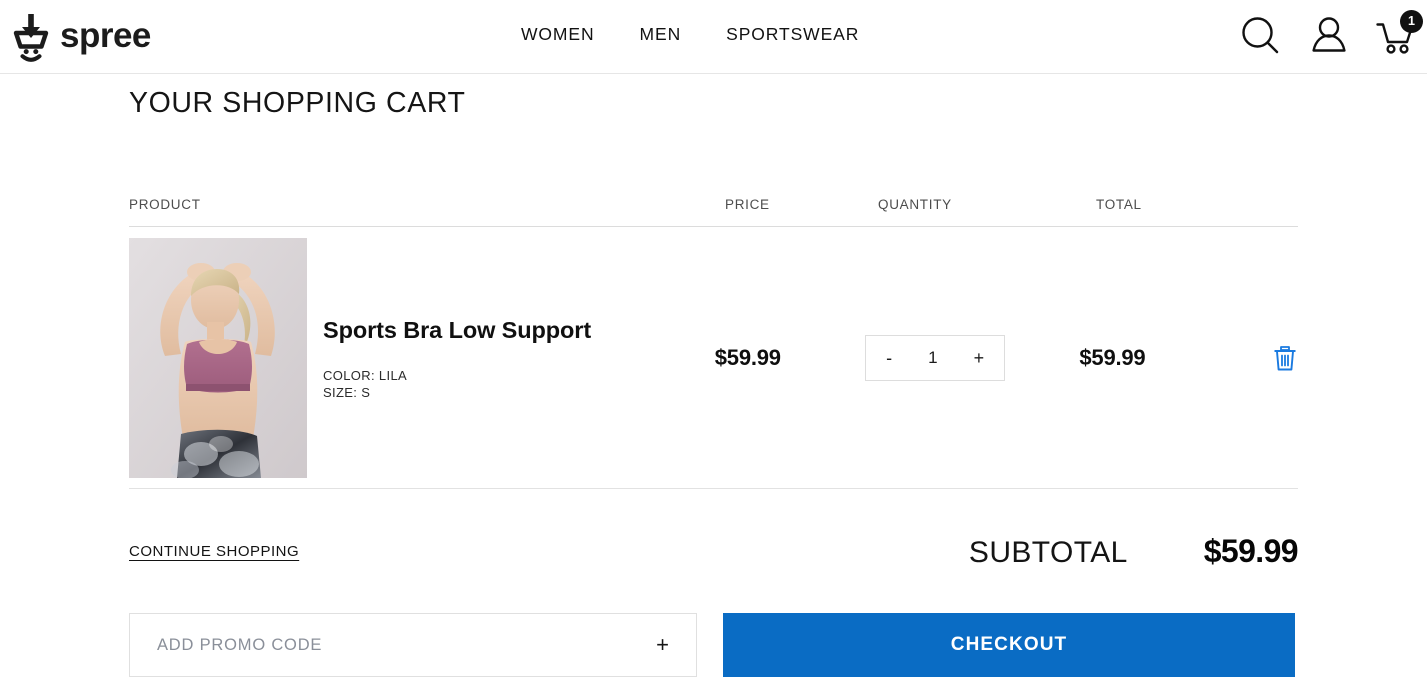  What do you see at coordinates (214, 551) in the screenshot?
I see `continue-shopping-link: CONTINUE SHOPPING` at bounding box center [214, 551].